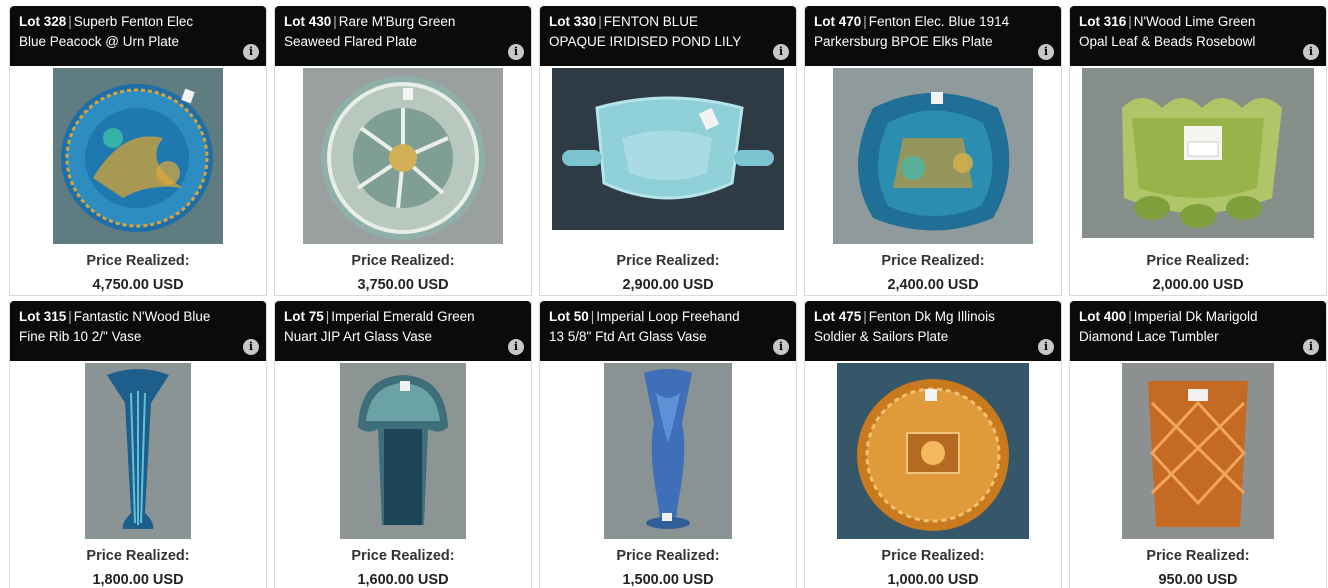  What do you see at coordinates (80, 336) in the screenshot?
I see `lot-title-line2: Fine Rib 10 2/" Vase` at bounding box center [80, 336].